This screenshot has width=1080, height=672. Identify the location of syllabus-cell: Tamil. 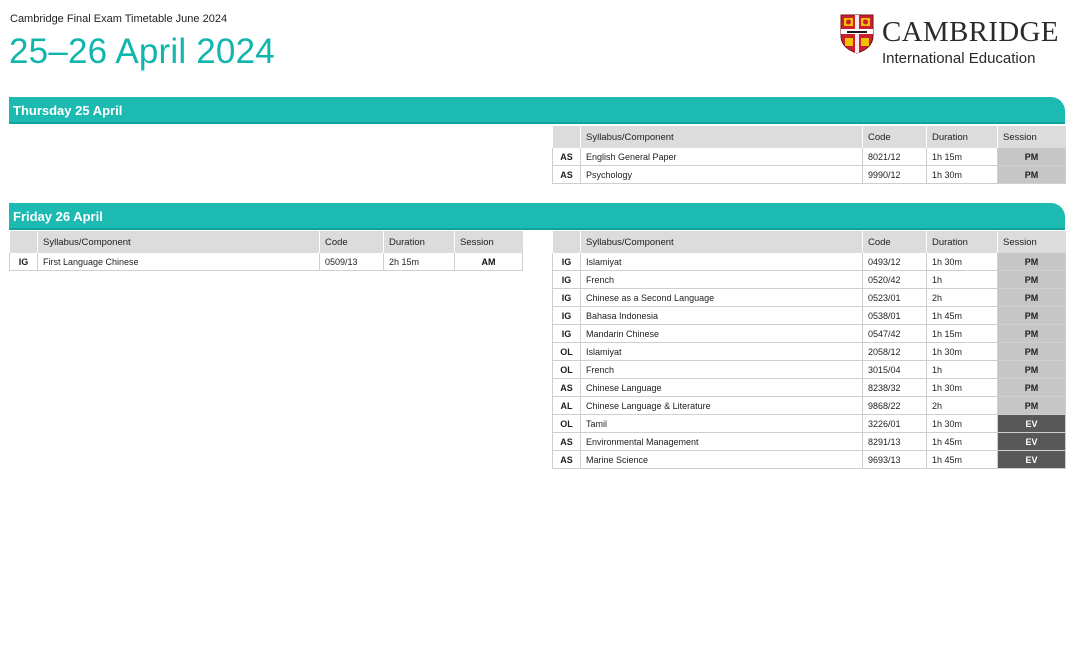
(721, 423).